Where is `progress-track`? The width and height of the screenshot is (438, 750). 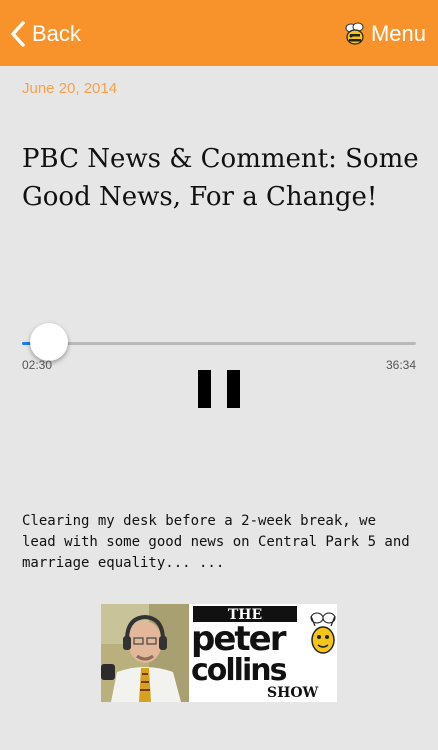 progress-track is located at coordinates (219, 343).